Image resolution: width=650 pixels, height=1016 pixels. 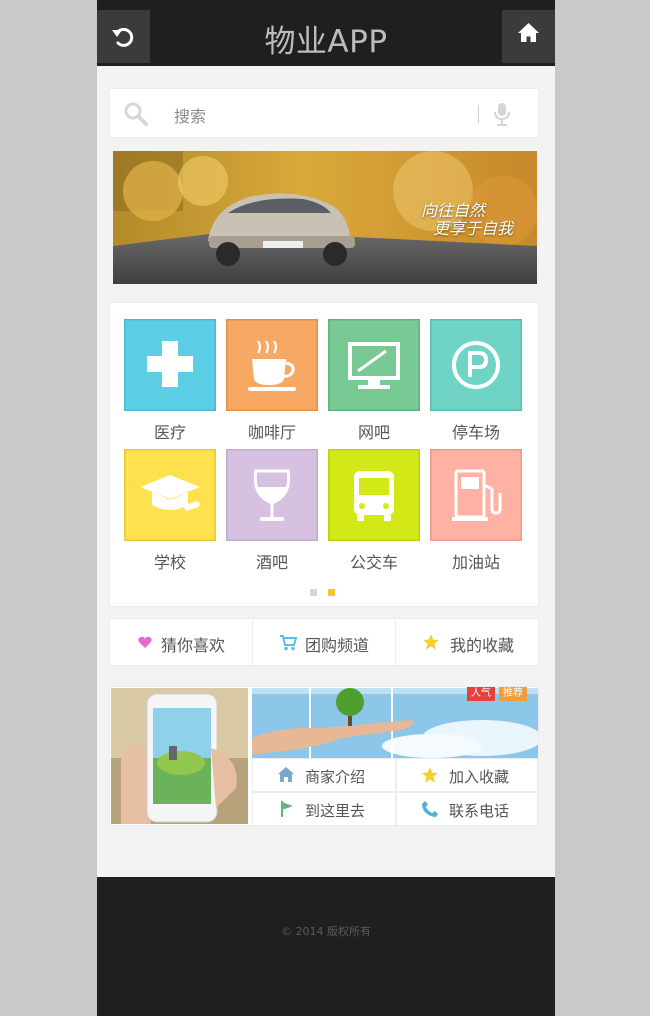 I want to click on coffee-cup-icon, so click(x=272, y=365).